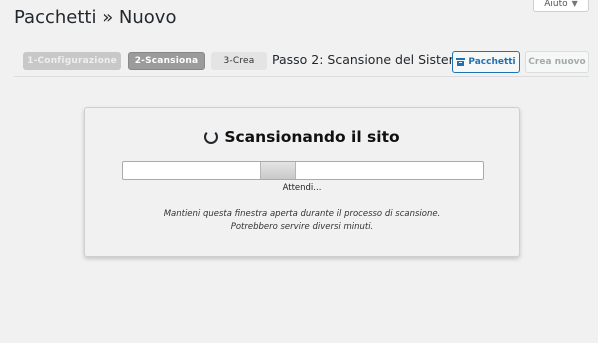 The image size is (598, 343). Describe the element at coordinates (492, 62) in the screenshot. I see `packages-button-label: Pacchetti` at that location.